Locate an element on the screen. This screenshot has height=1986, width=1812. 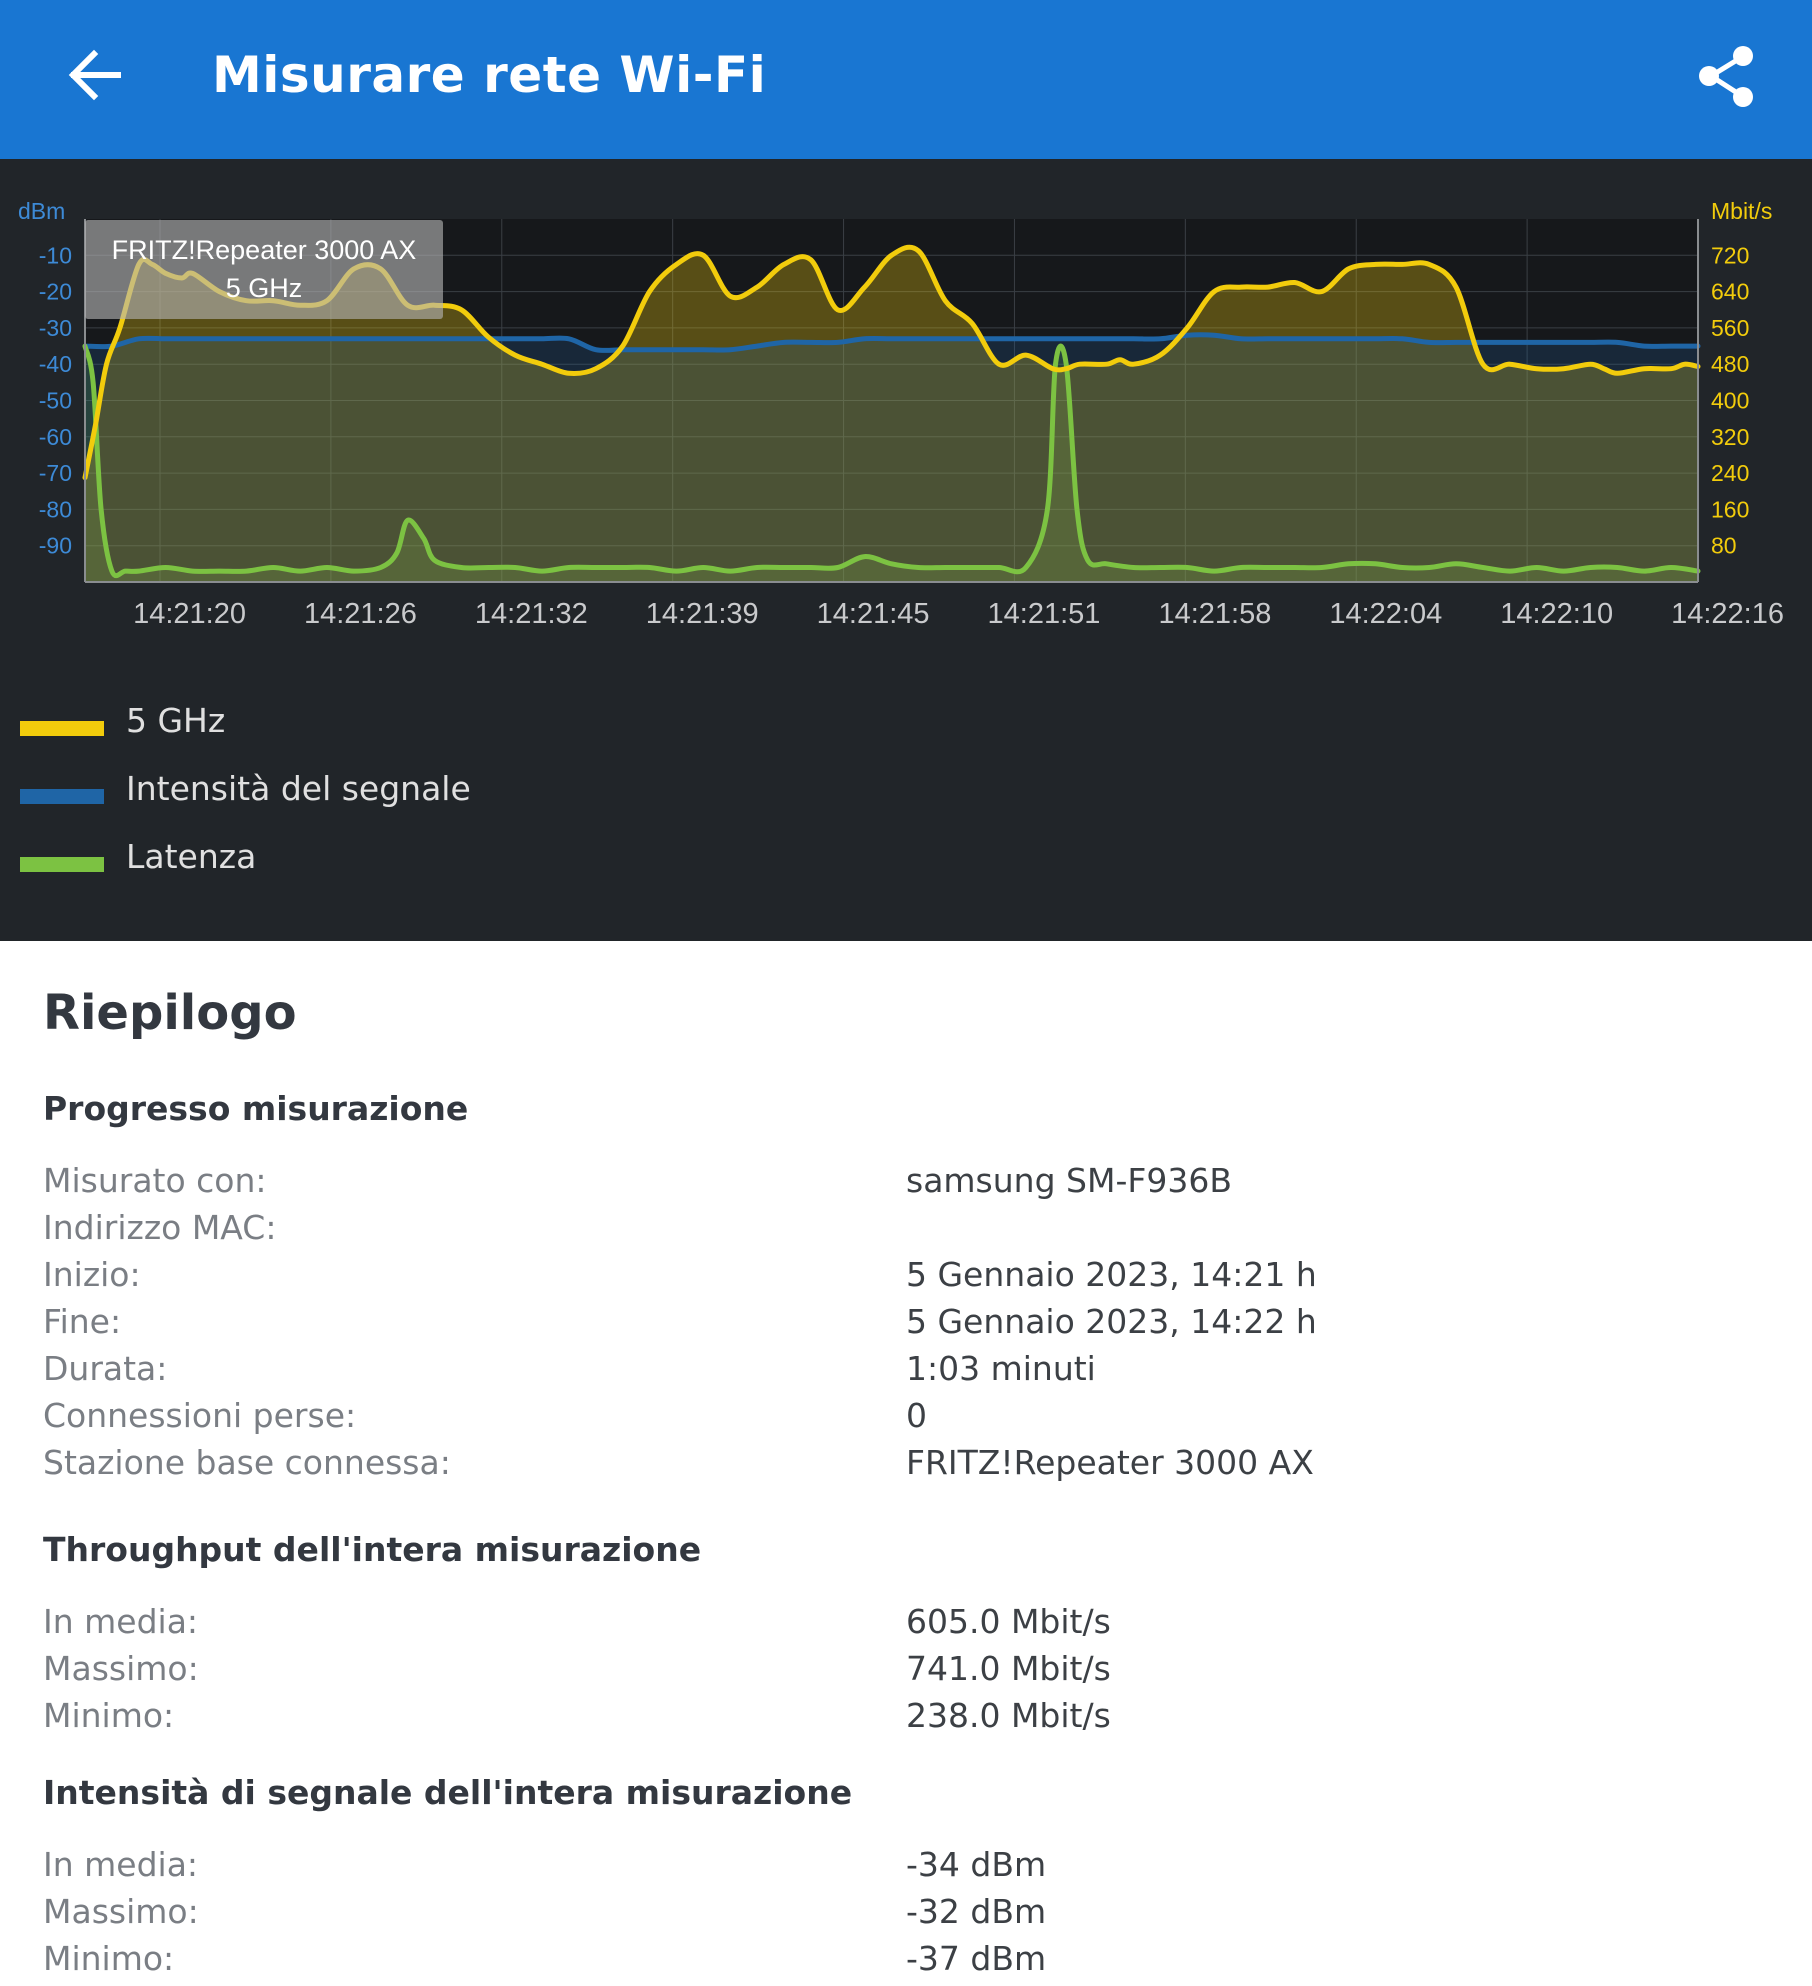
y-right-tick-label: 240 is located at coordinates (1730, 473).